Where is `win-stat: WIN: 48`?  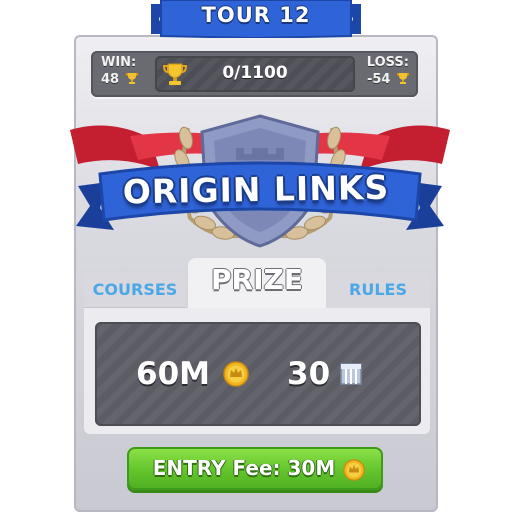
win-stat: WIN: 48 is located at coordinates (119, 71).